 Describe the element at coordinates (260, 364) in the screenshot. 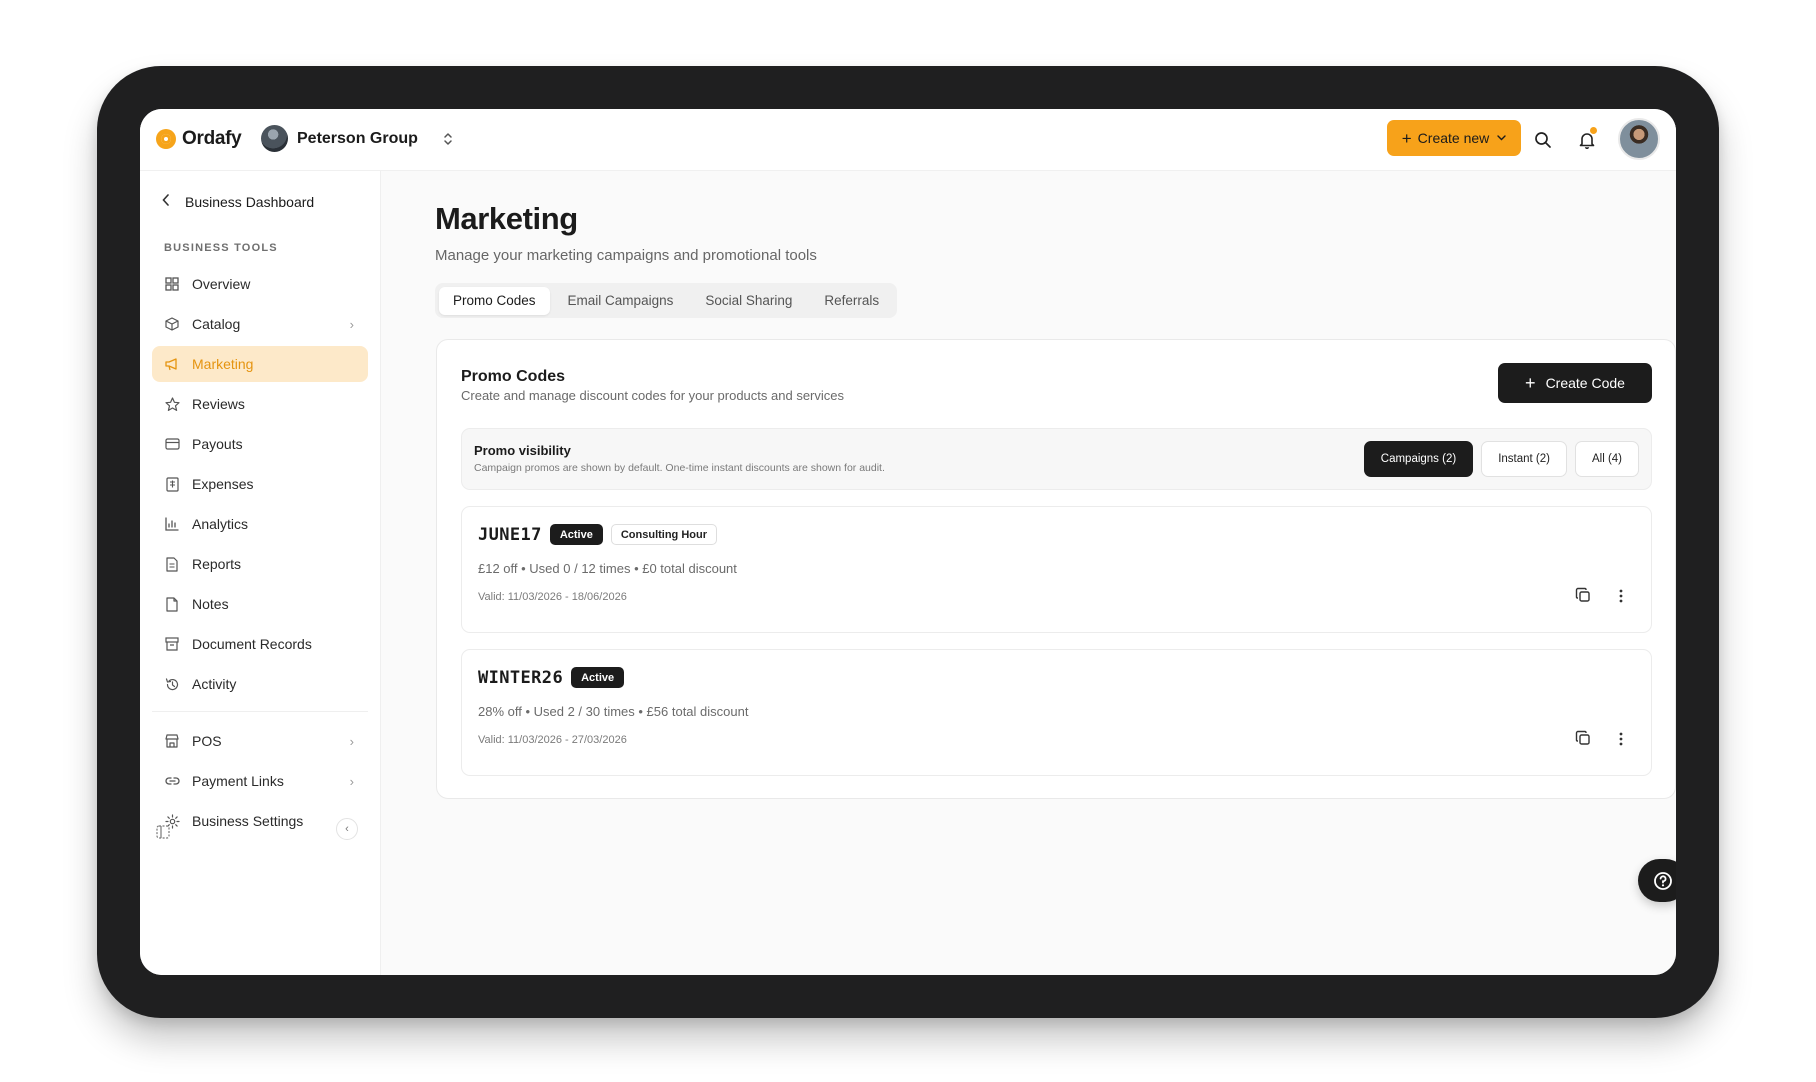

I see `sidebar-item-marketing: Marketing` at that location.